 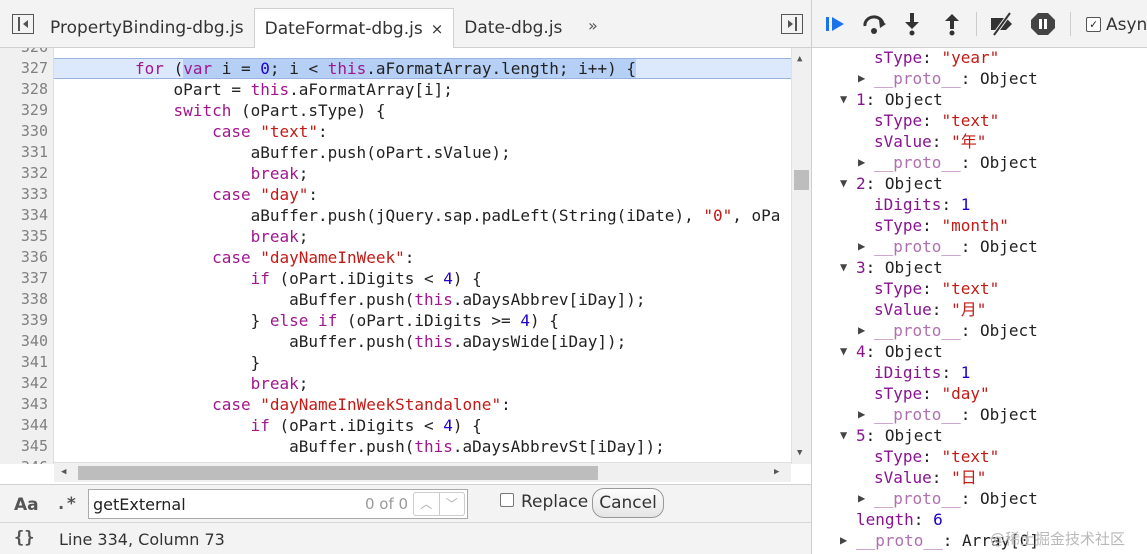 What do you see at coordinates (452, 504) in the screenshot?
I see `next-match-icon: ﹀` at bounding box center [452, 504].